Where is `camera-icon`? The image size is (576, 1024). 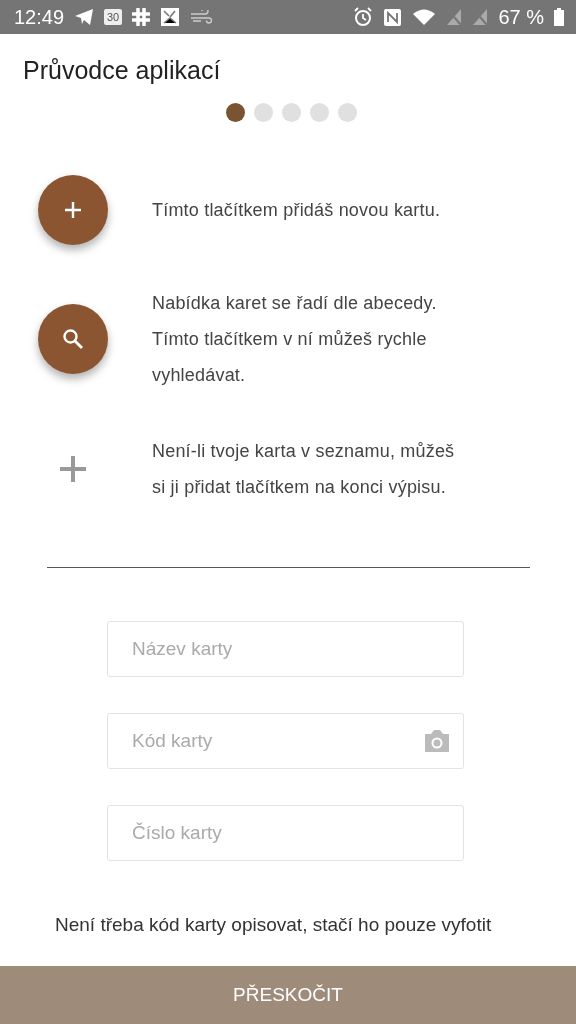
camera-icon is located at coordinates (437, 741).